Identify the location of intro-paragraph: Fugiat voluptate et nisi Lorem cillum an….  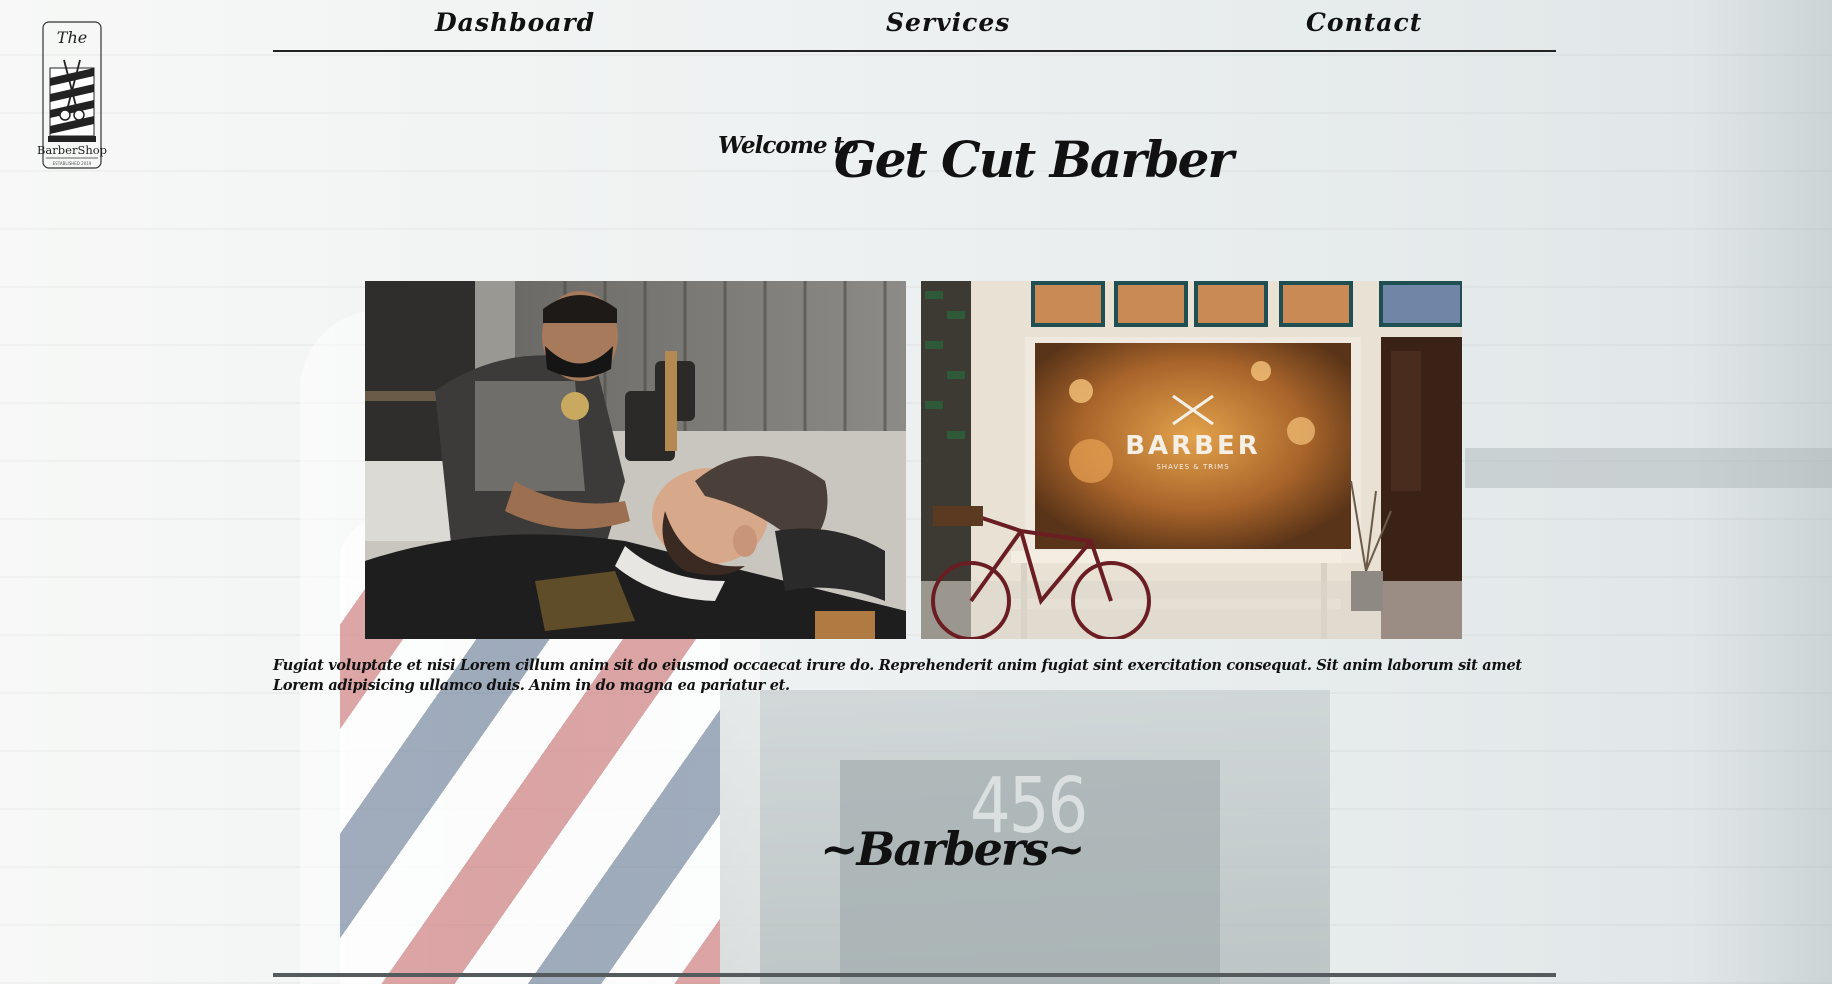
(897, 675).